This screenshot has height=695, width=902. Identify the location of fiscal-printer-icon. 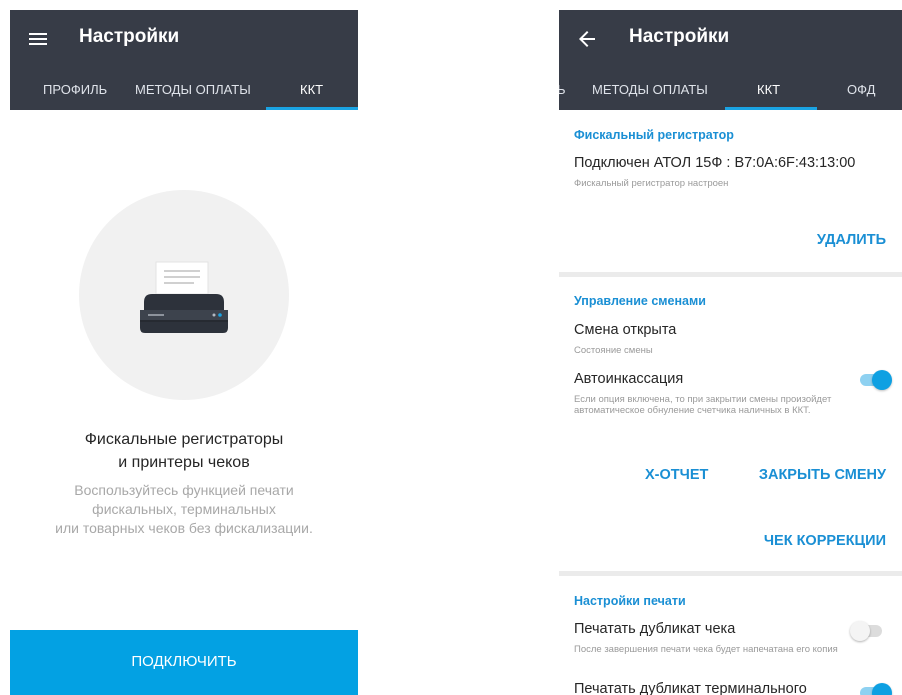
(184, 297).